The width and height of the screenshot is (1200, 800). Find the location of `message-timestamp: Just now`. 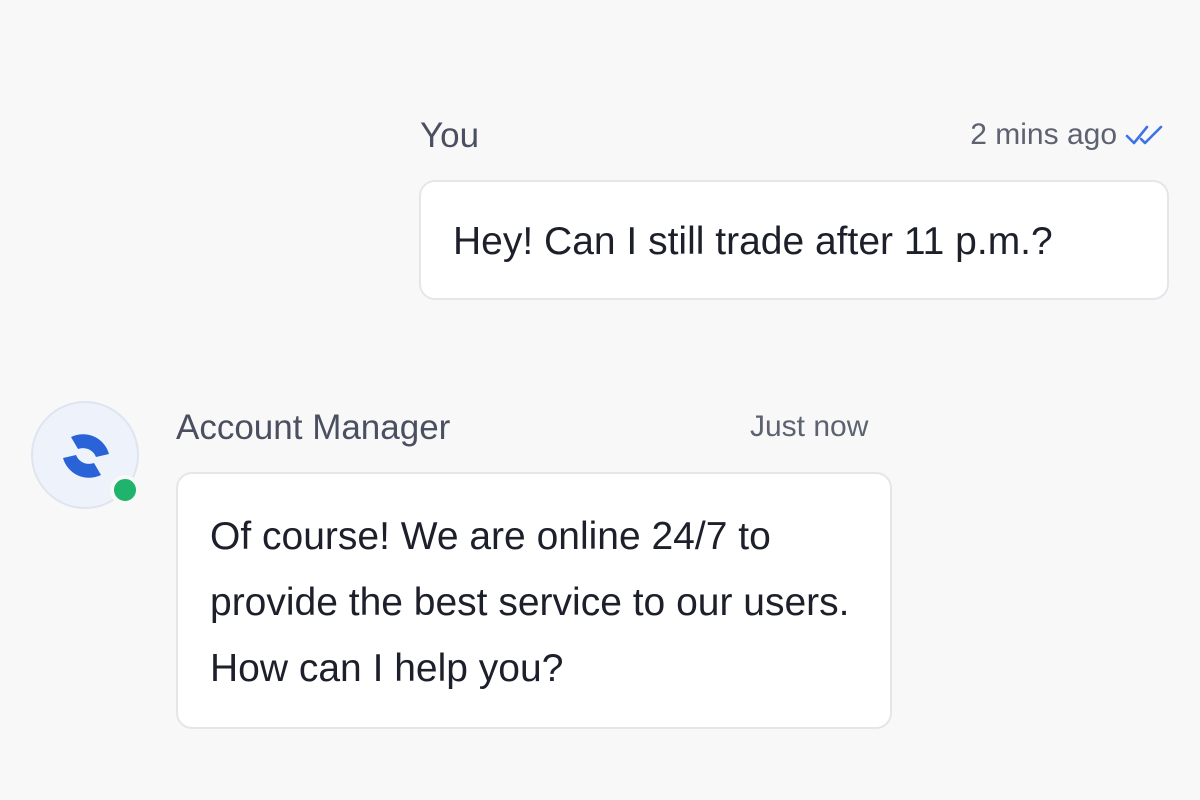

message-timestamp: Just now is located at coordinates (809, 426).